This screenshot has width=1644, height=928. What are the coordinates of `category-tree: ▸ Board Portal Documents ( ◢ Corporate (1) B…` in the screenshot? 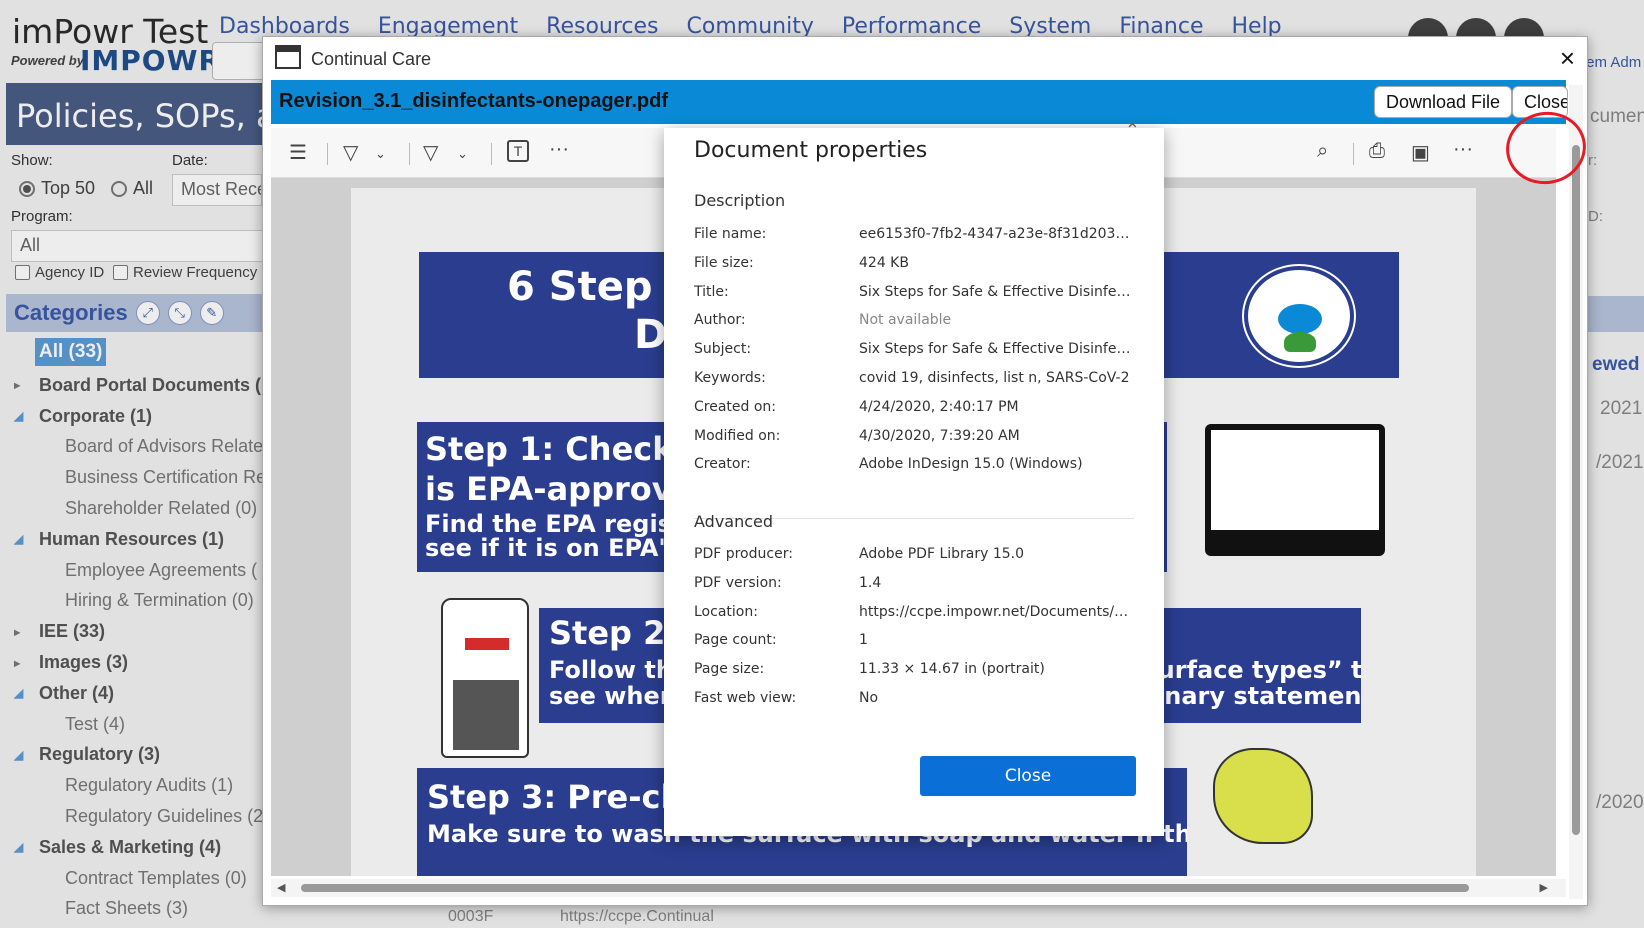 It's located at (139, 647).